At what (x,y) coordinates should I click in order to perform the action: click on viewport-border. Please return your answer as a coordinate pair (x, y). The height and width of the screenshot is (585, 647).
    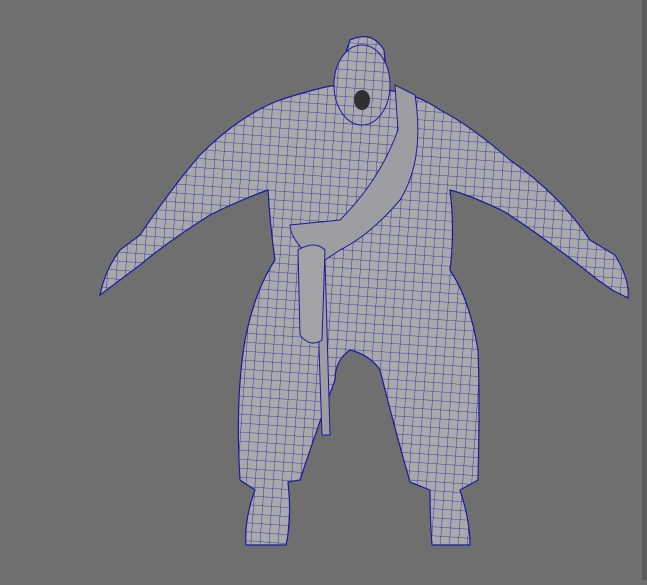
    Looking at the image, I should click on (644, 290).